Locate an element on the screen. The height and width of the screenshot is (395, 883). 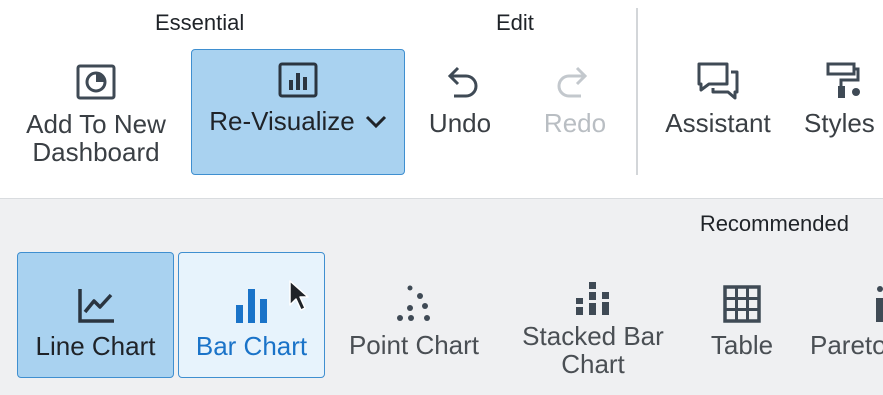
chat-bubbles-icon is located at coordinates (718, 77).